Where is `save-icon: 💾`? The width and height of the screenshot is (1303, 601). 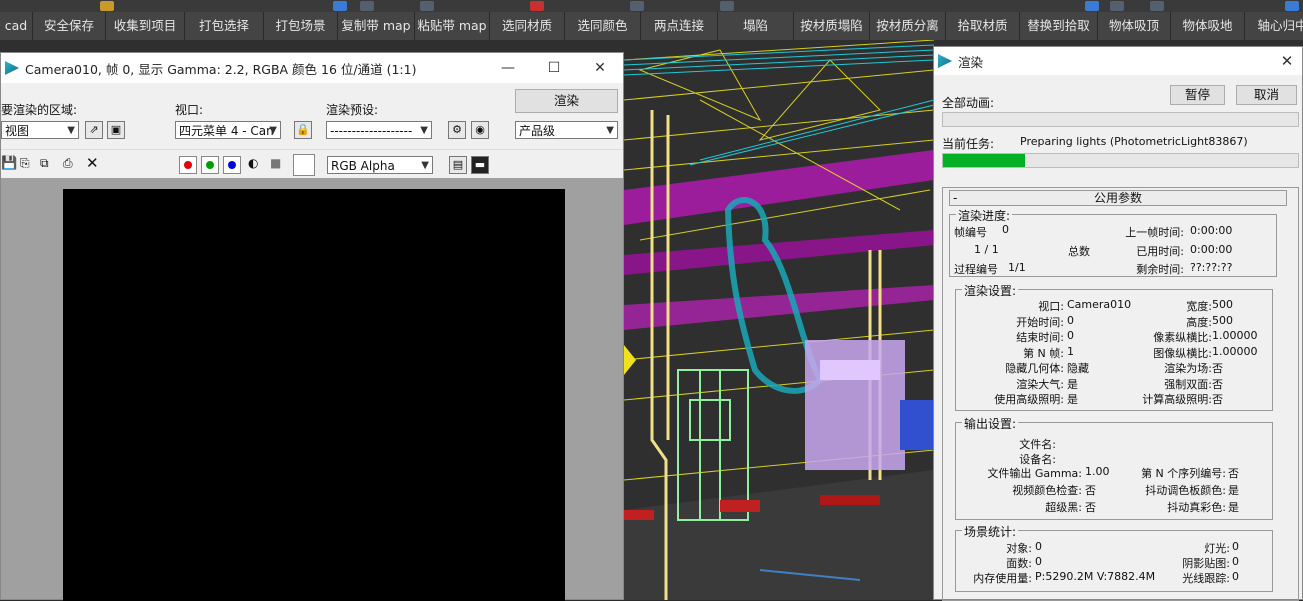 save-icon: 💾 is located at coordinates (9, 163).